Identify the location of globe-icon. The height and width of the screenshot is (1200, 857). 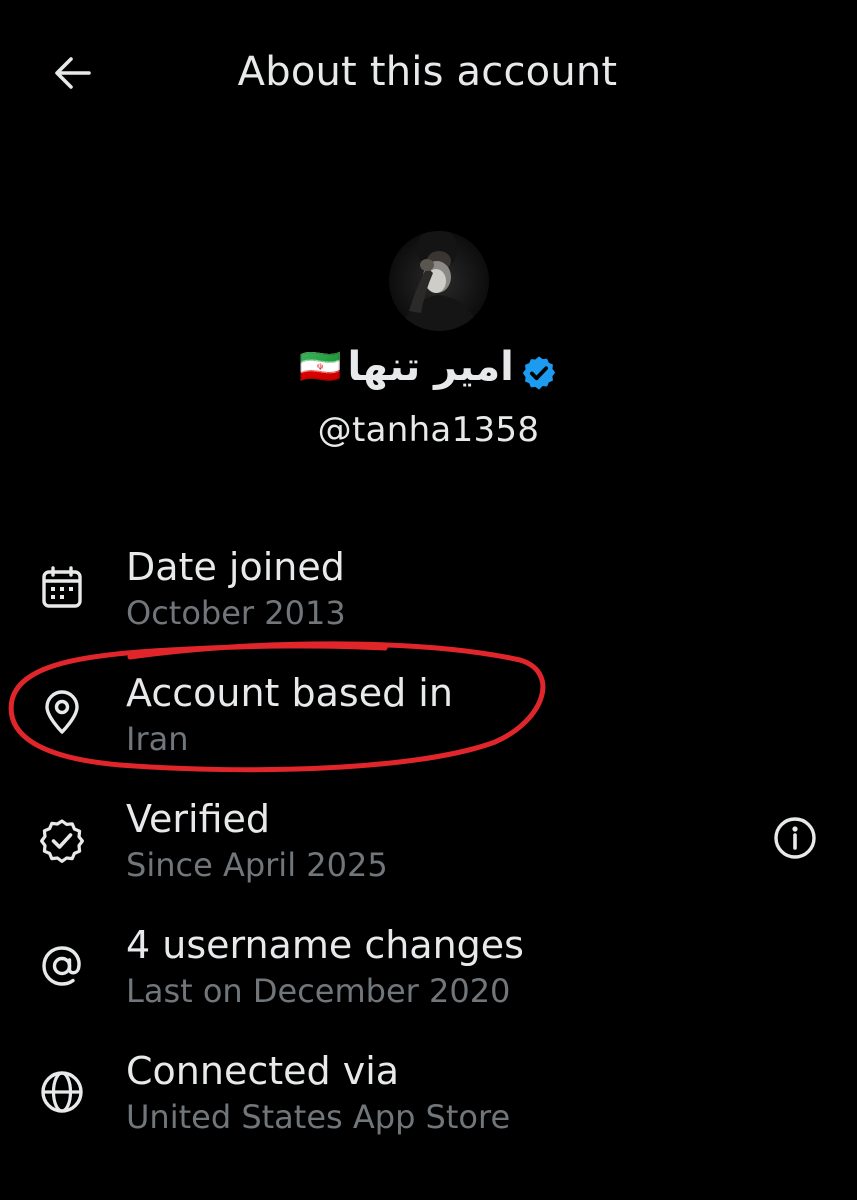
(62, 1092).